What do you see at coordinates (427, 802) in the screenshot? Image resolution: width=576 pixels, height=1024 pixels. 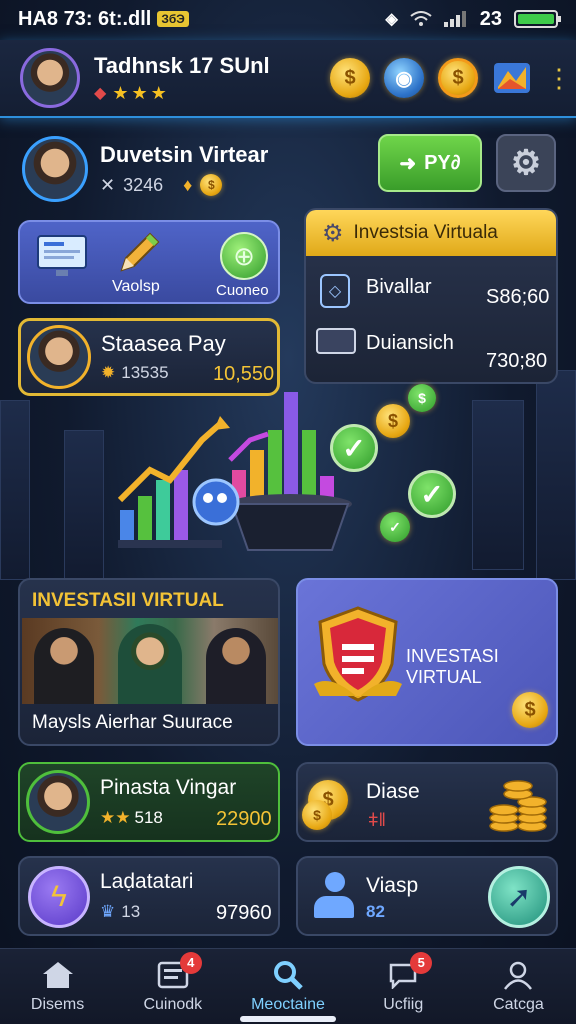 I see `diase-card: $ $ Diase ǂ‖` at bounding box center [427, 802].